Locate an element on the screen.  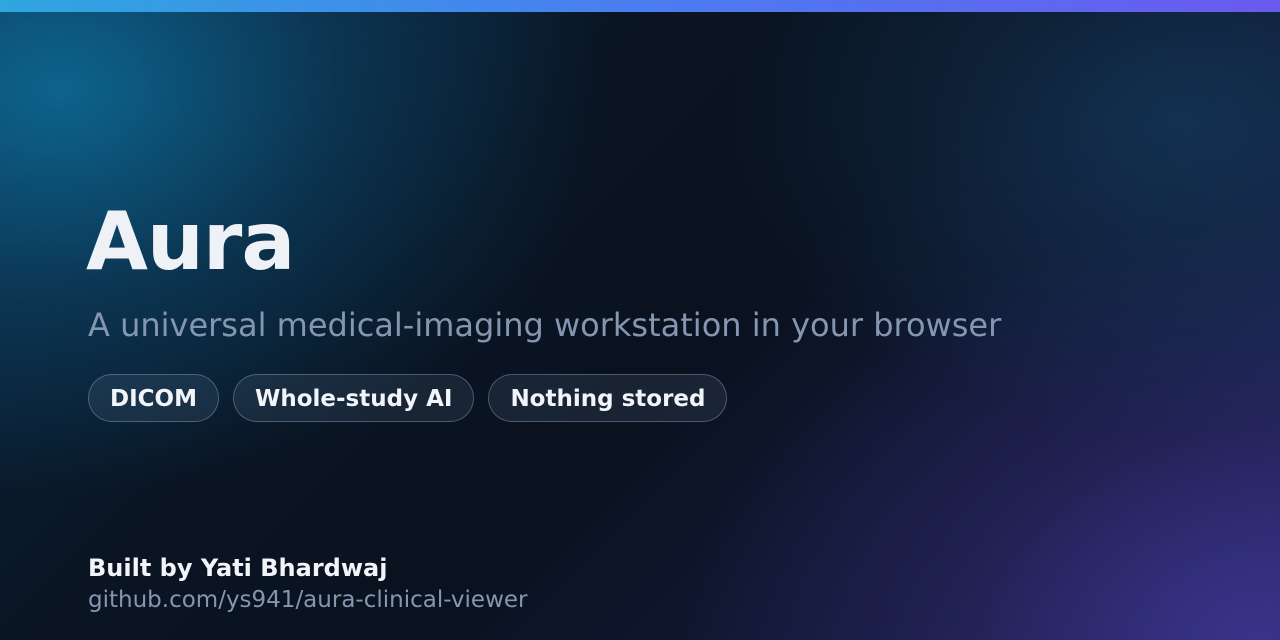
repository-link: github.com/ys941/aura-clinical-viewer is located at coordinates (307, 600).